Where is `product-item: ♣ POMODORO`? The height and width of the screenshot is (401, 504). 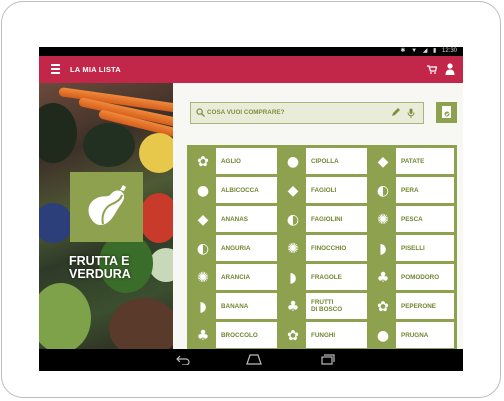
product-item: ♣ POMODORO is located at coordinates (412, 277).